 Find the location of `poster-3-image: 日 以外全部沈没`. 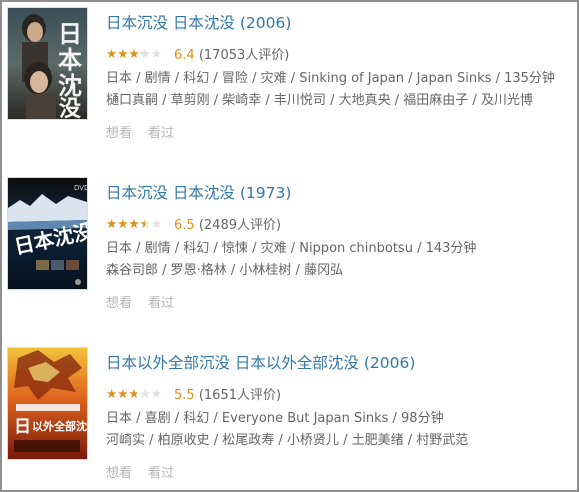

poster-3-image: 日 以外全部沈没 is located at coordinates (47, 403).